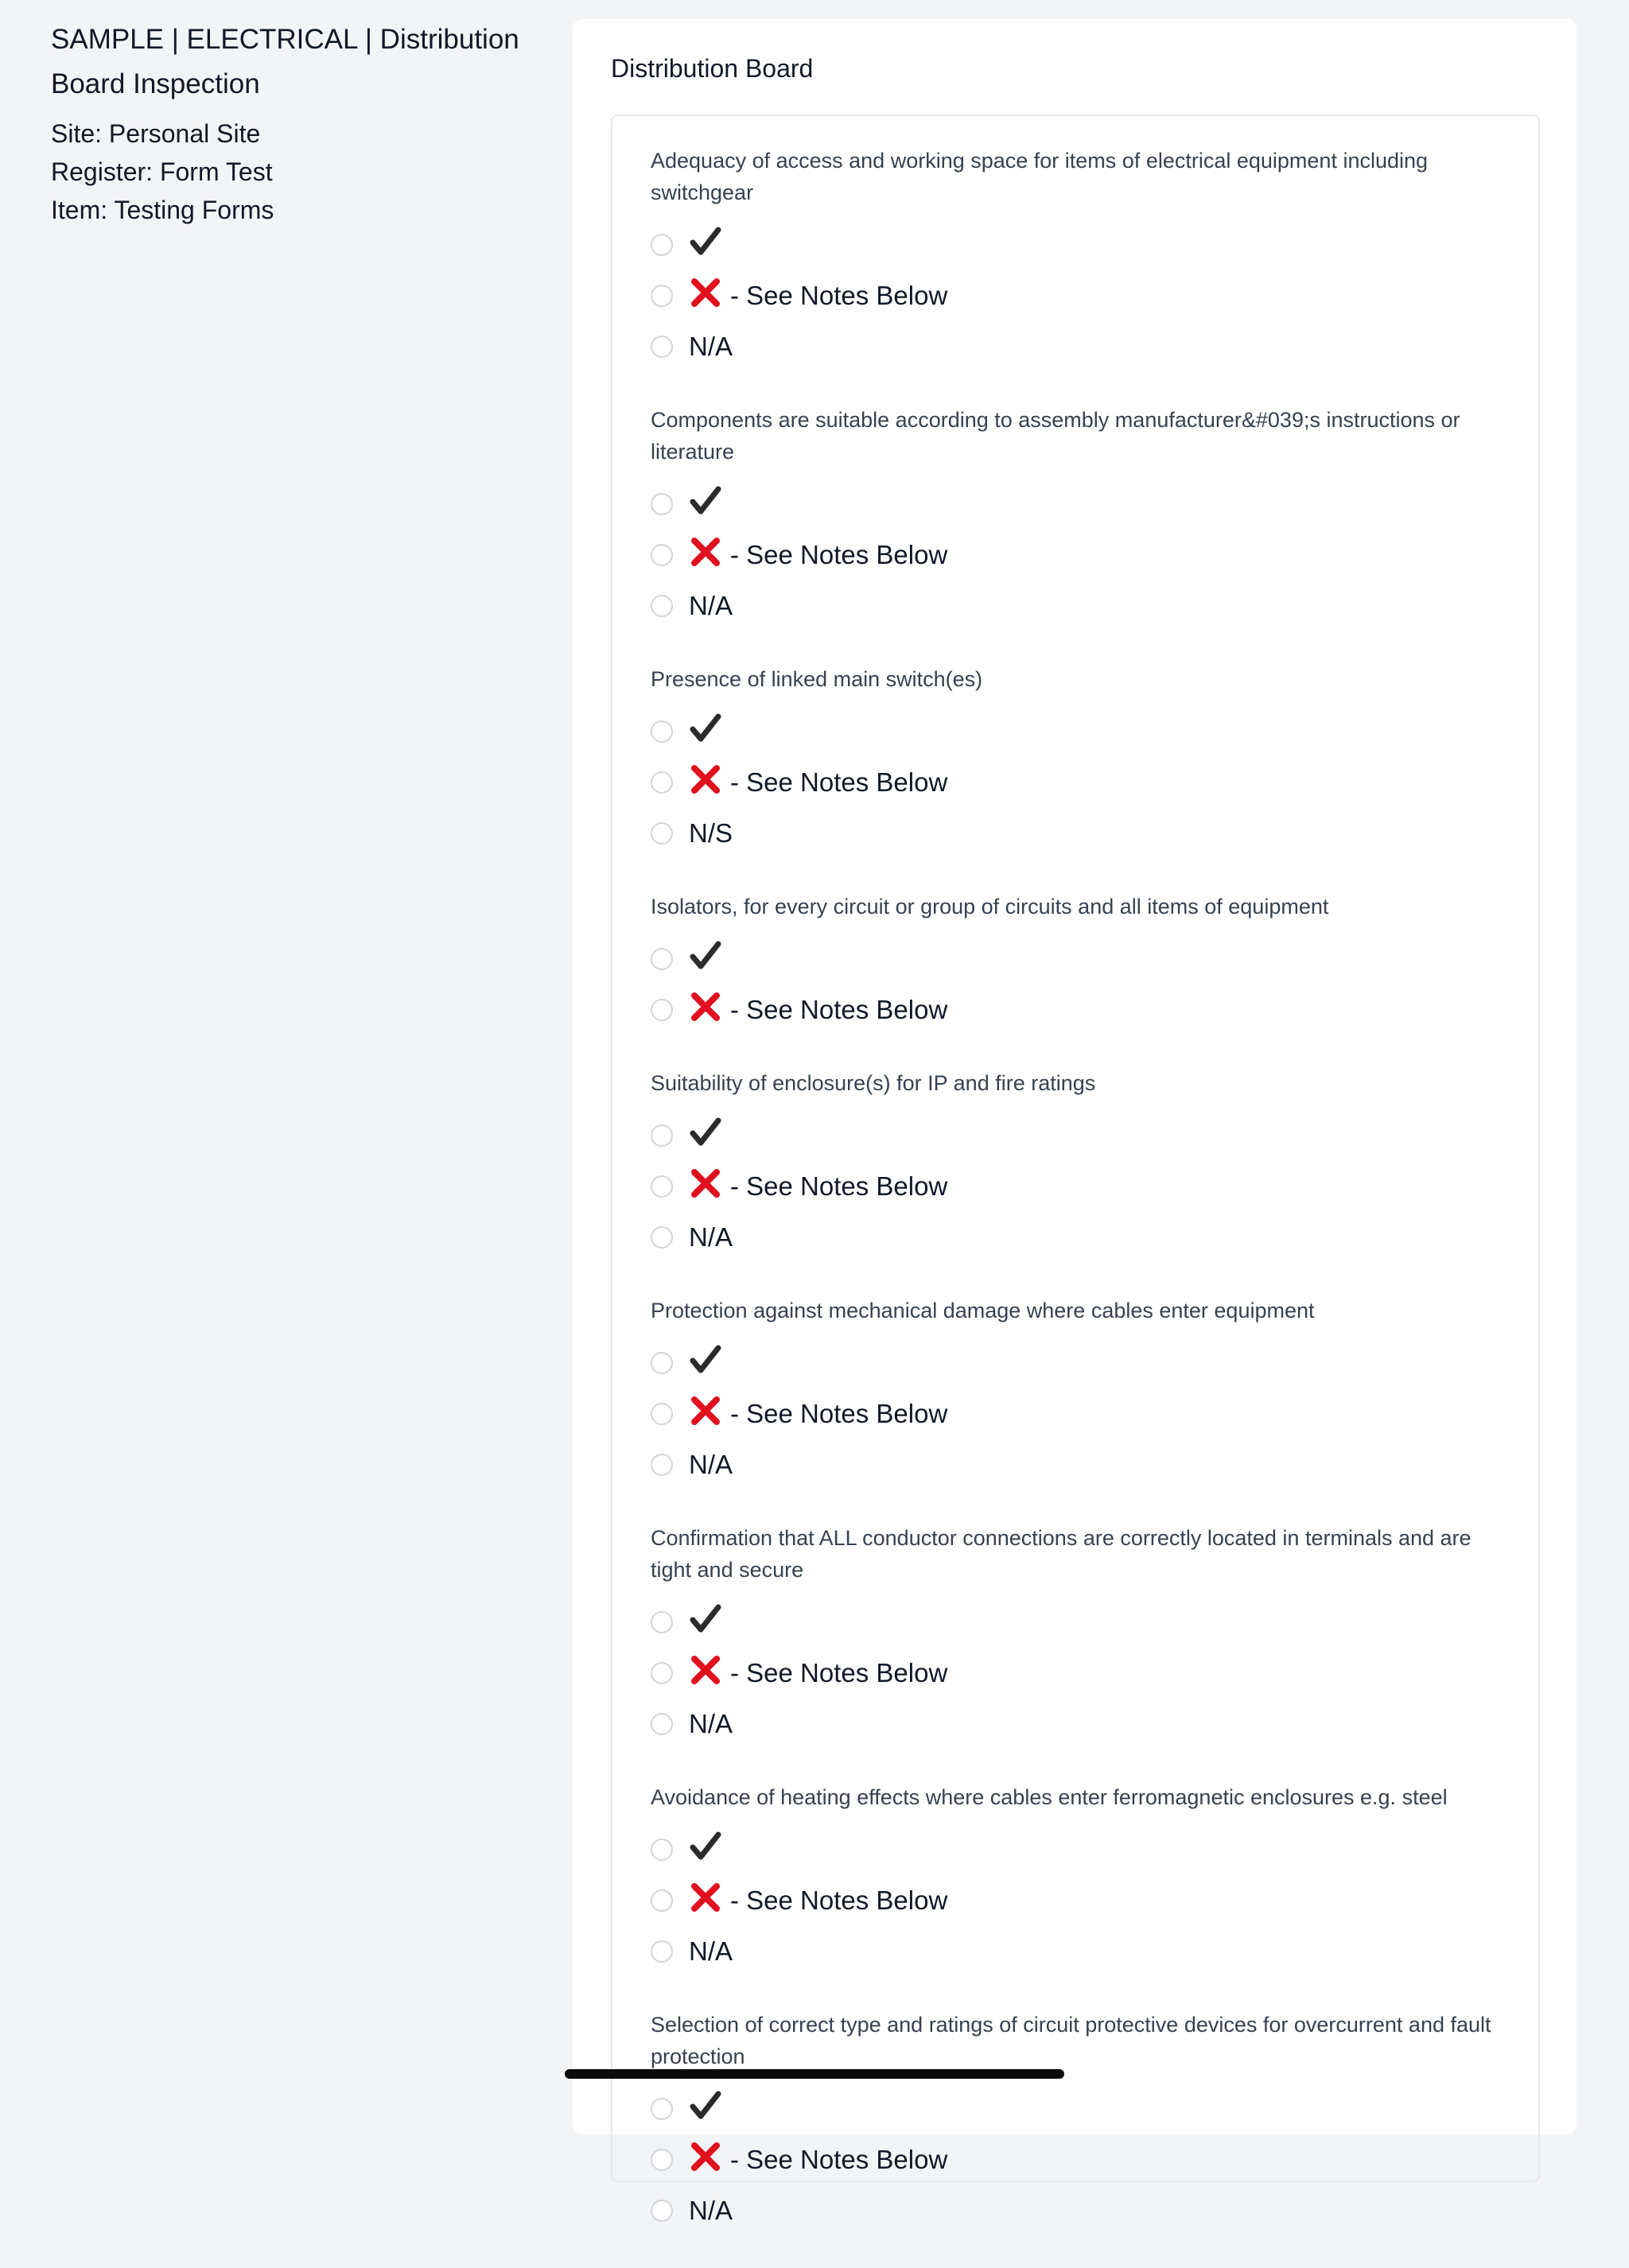  Describe the element at coordinates (156, 133) in the screenshot. I see `site-label: Site: Personal Site` at that location.